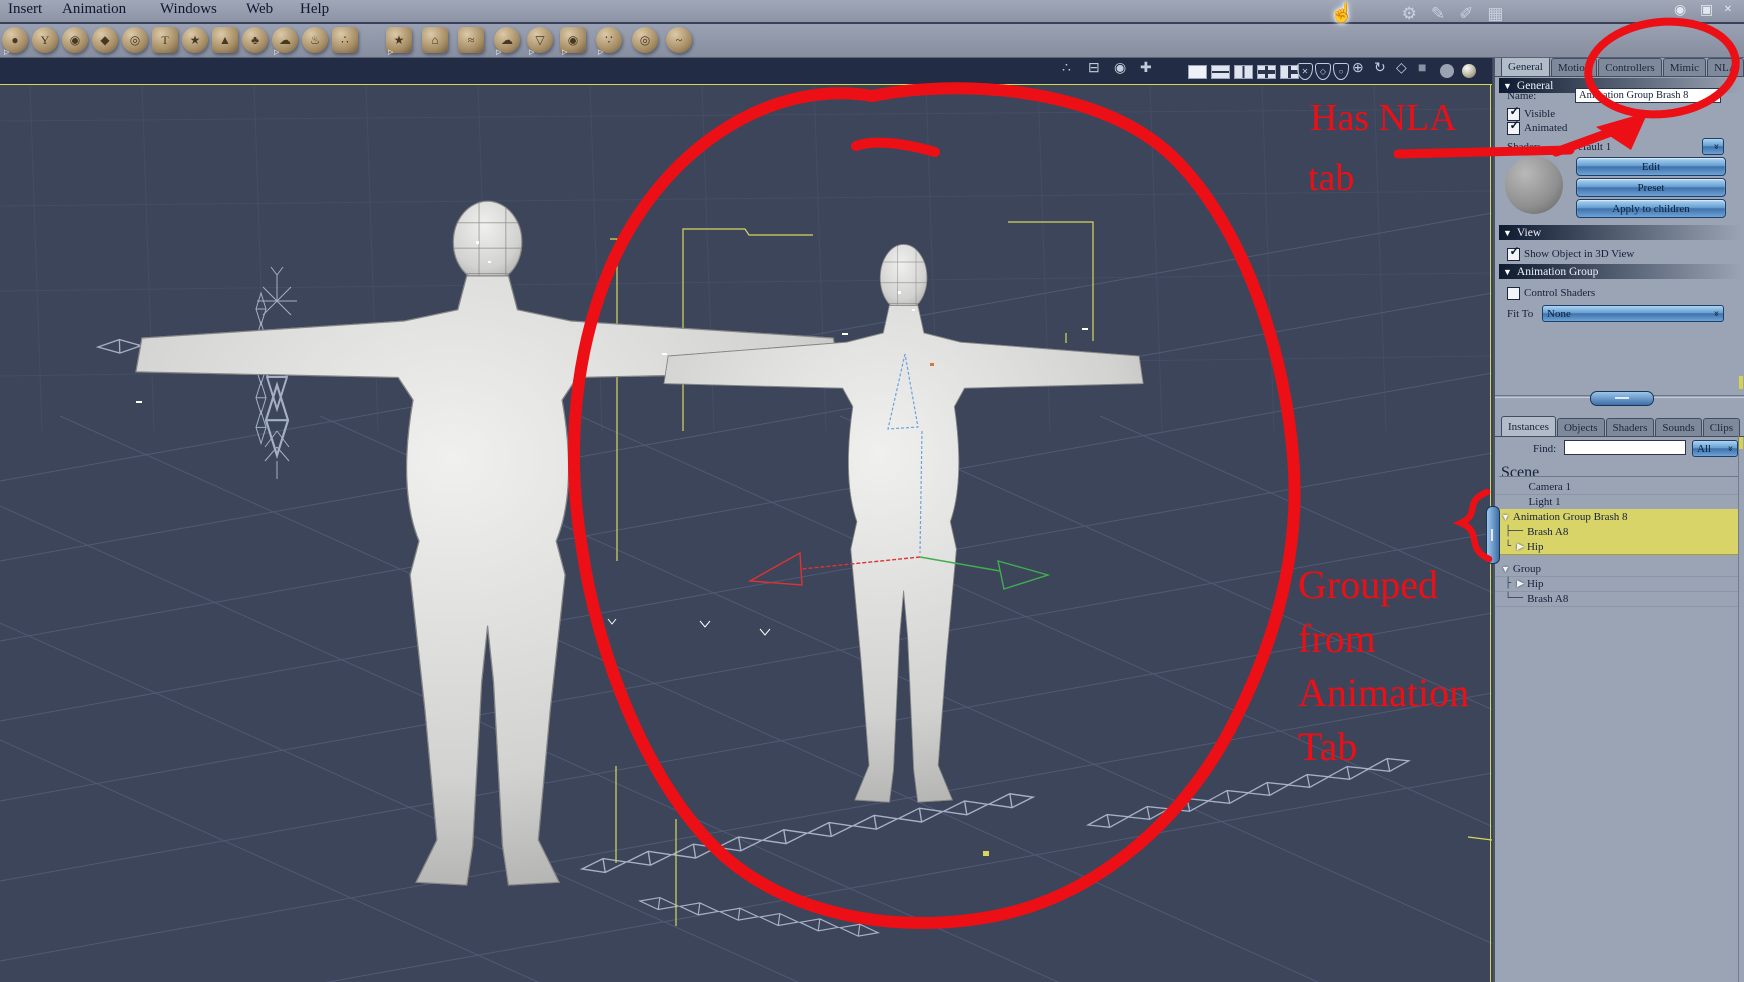 This screenshot has width=1744, height=982. I want to click on menu-animation: Animation, so click(94, 9).